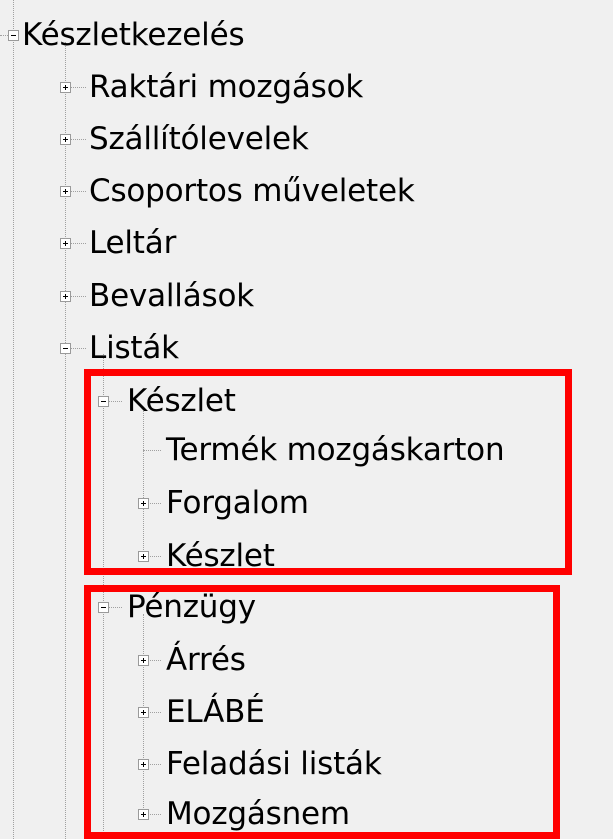 This screenshot has width=613, height=839. Describe the element at coordinates (206, 660) in the screenshot. I see `tree-node-label: Árrés` at that location.